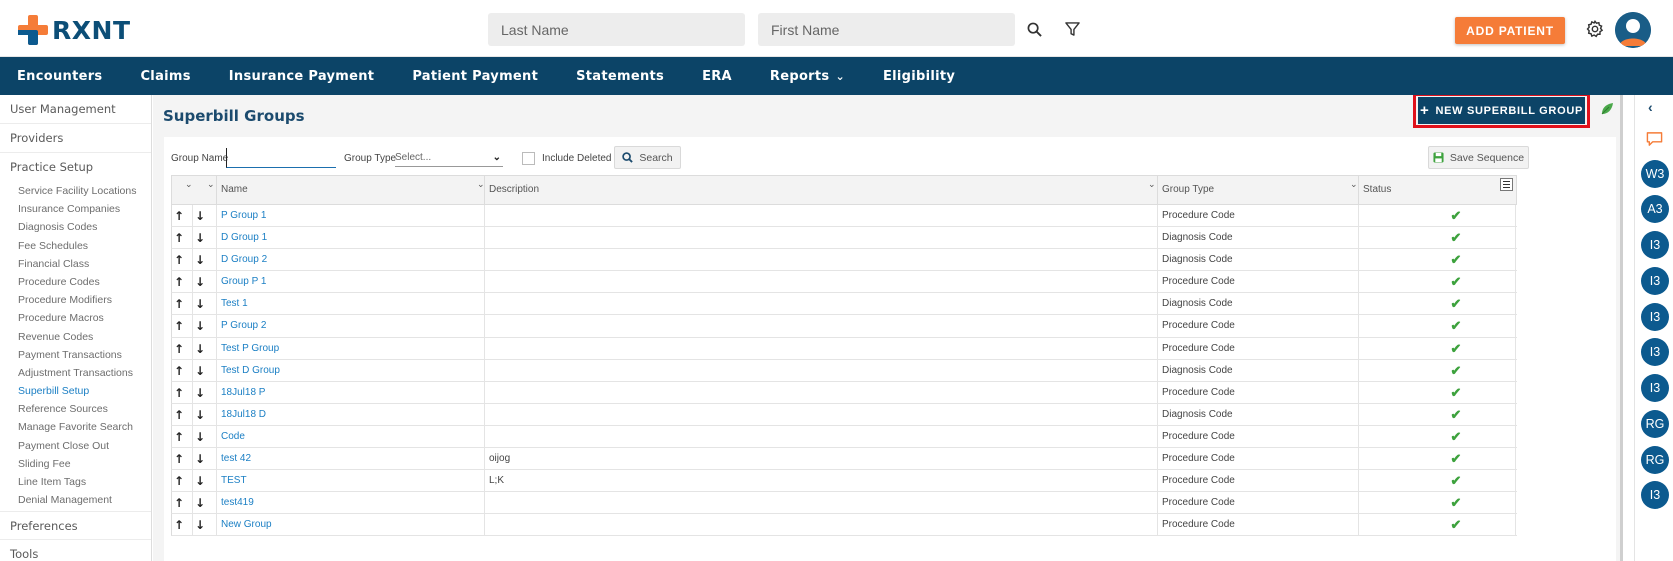  What do you see at coordinates (844, 216) in the screenshot?
I see `table-row: ↑ ↓ P Group 1 Procedure Code ✔` at bounding box center [844, 216].